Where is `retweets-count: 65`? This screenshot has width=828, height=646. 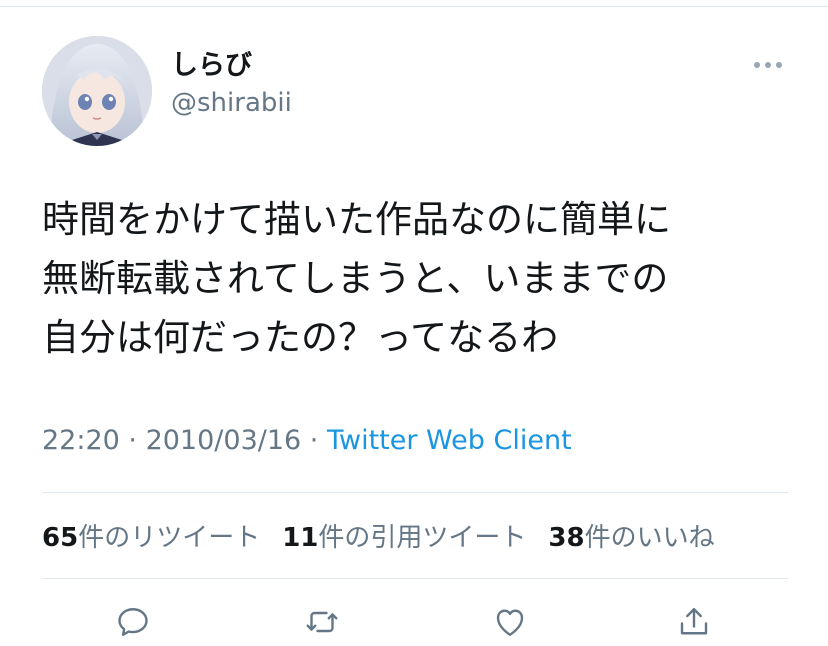 retweets-count: 65 is located at coordinates (60, 538).